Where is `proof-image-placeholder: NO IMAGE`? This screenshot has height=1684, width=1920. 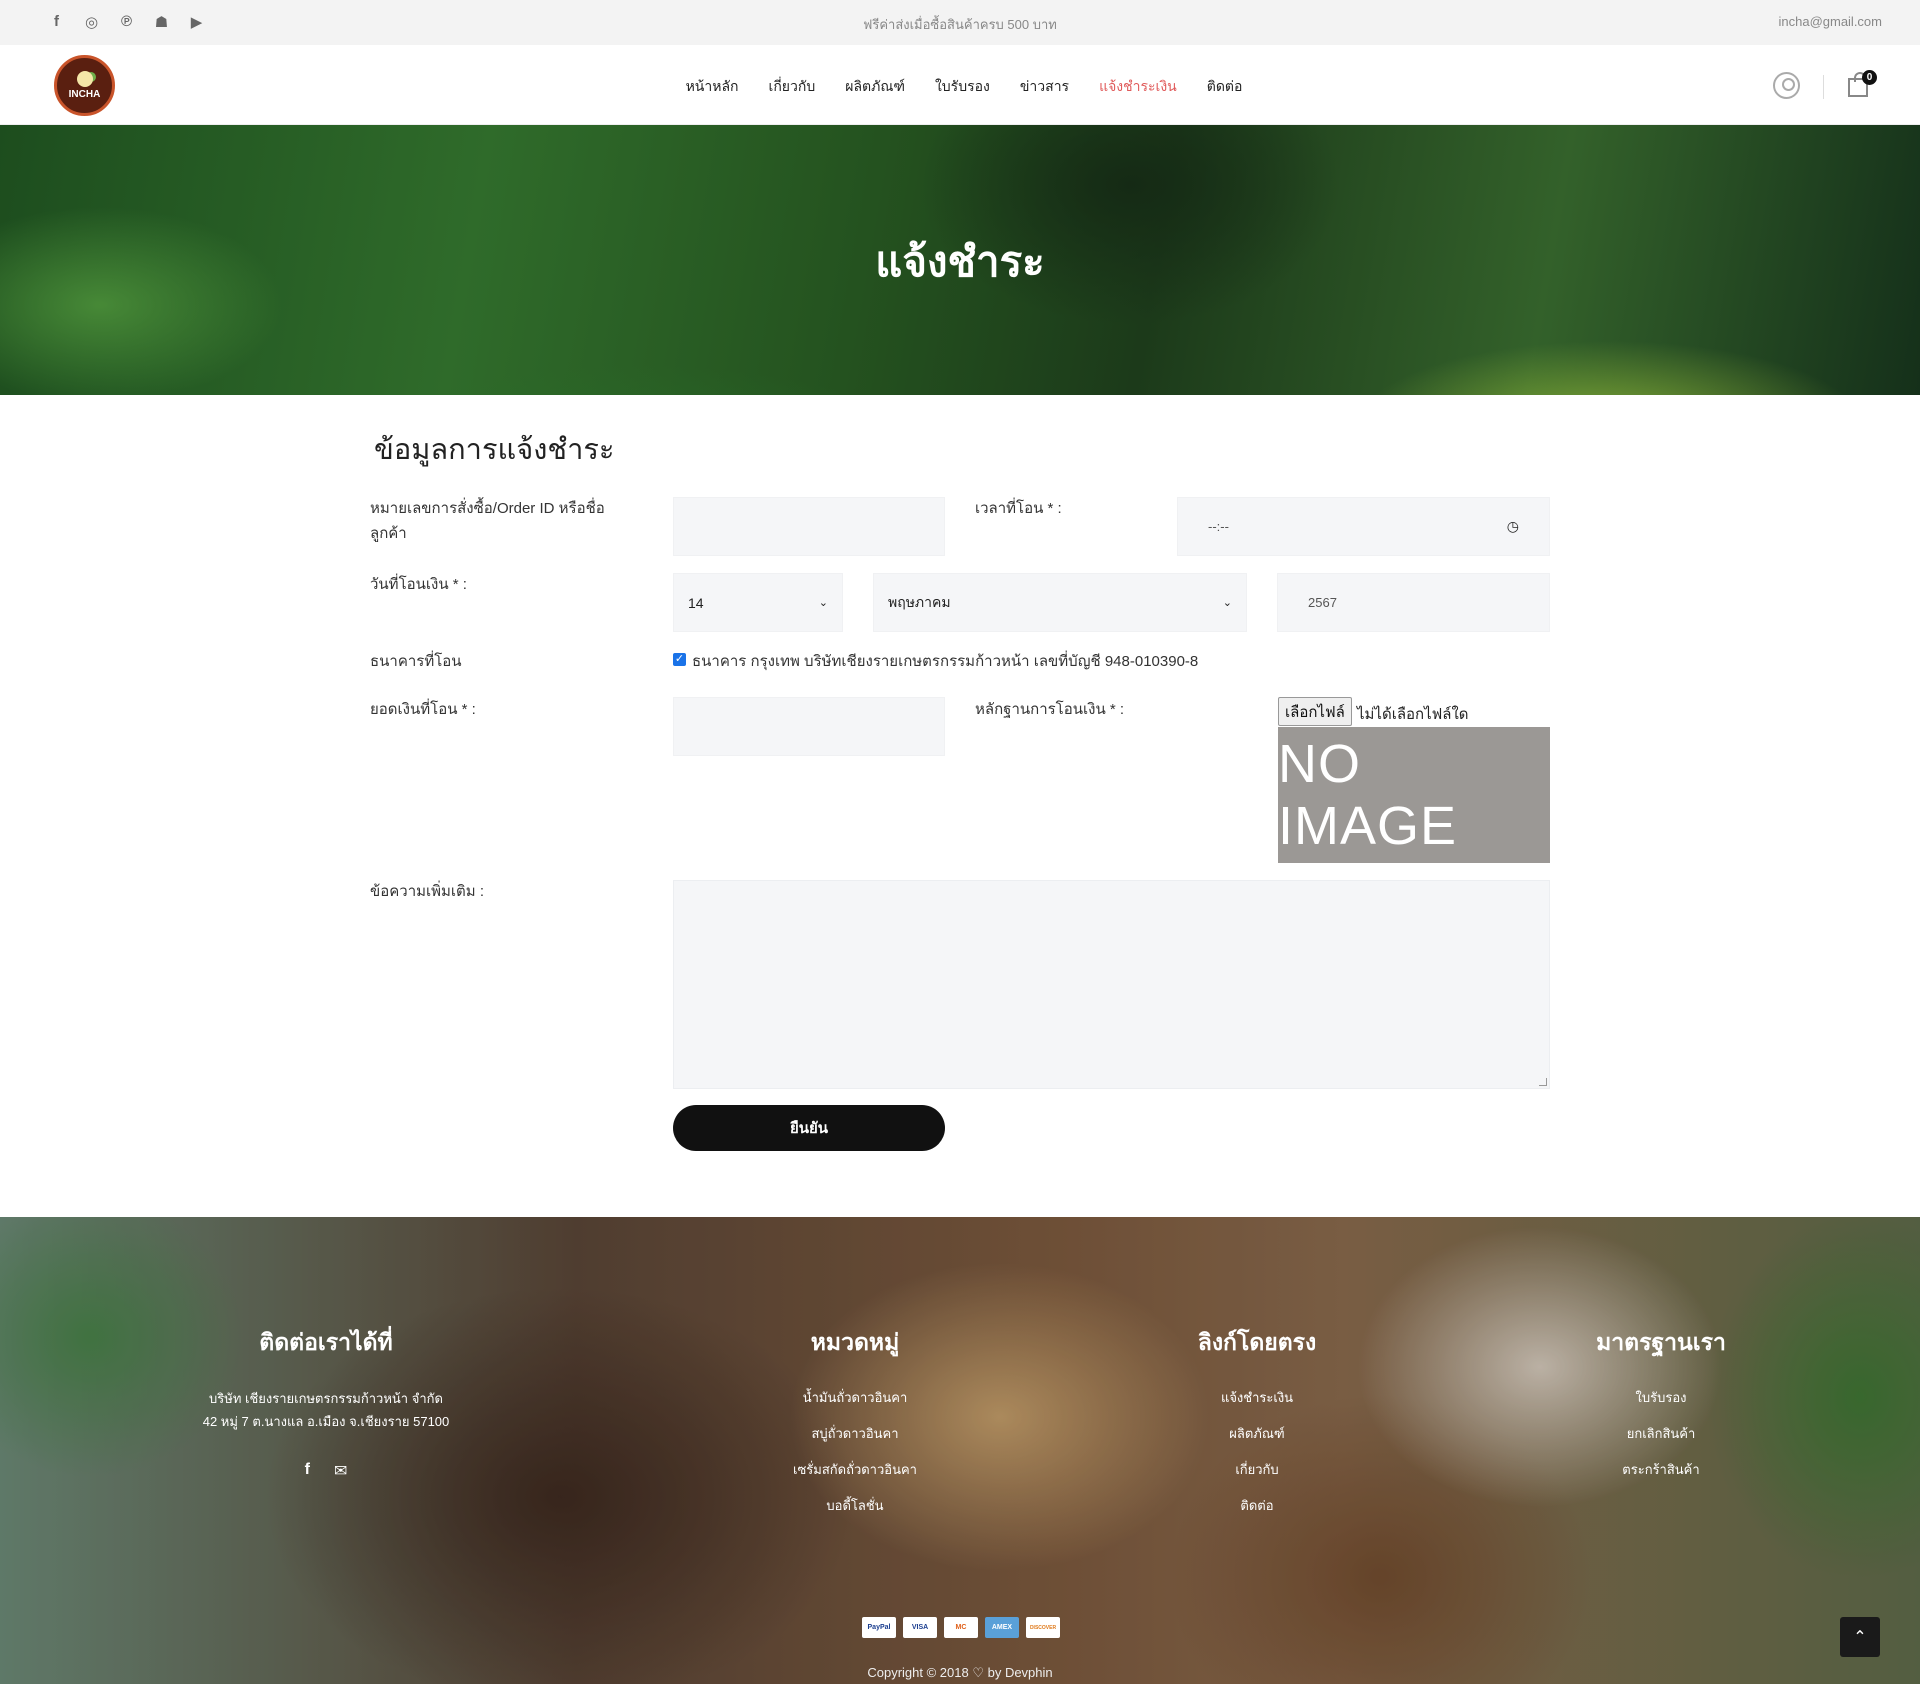
proof-image-placeholder: NO IMAGE is located at coordinates (1414, 795).